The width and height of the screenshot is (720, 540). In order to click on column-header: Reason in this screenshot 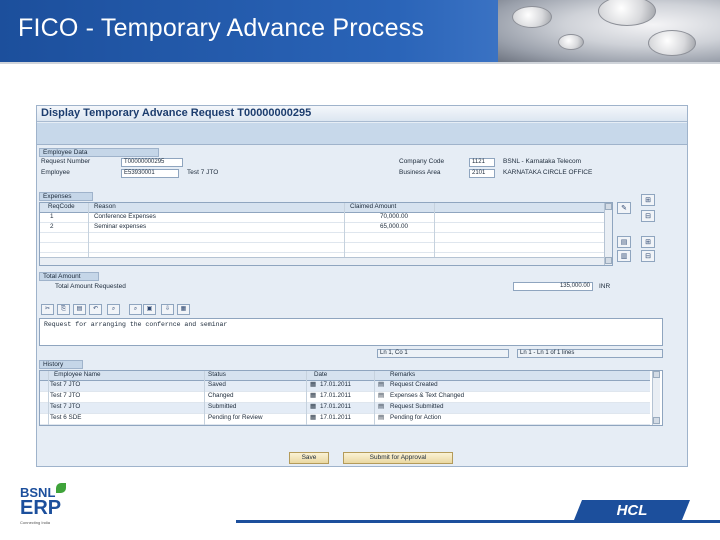, I will do `click(105, 206)`.